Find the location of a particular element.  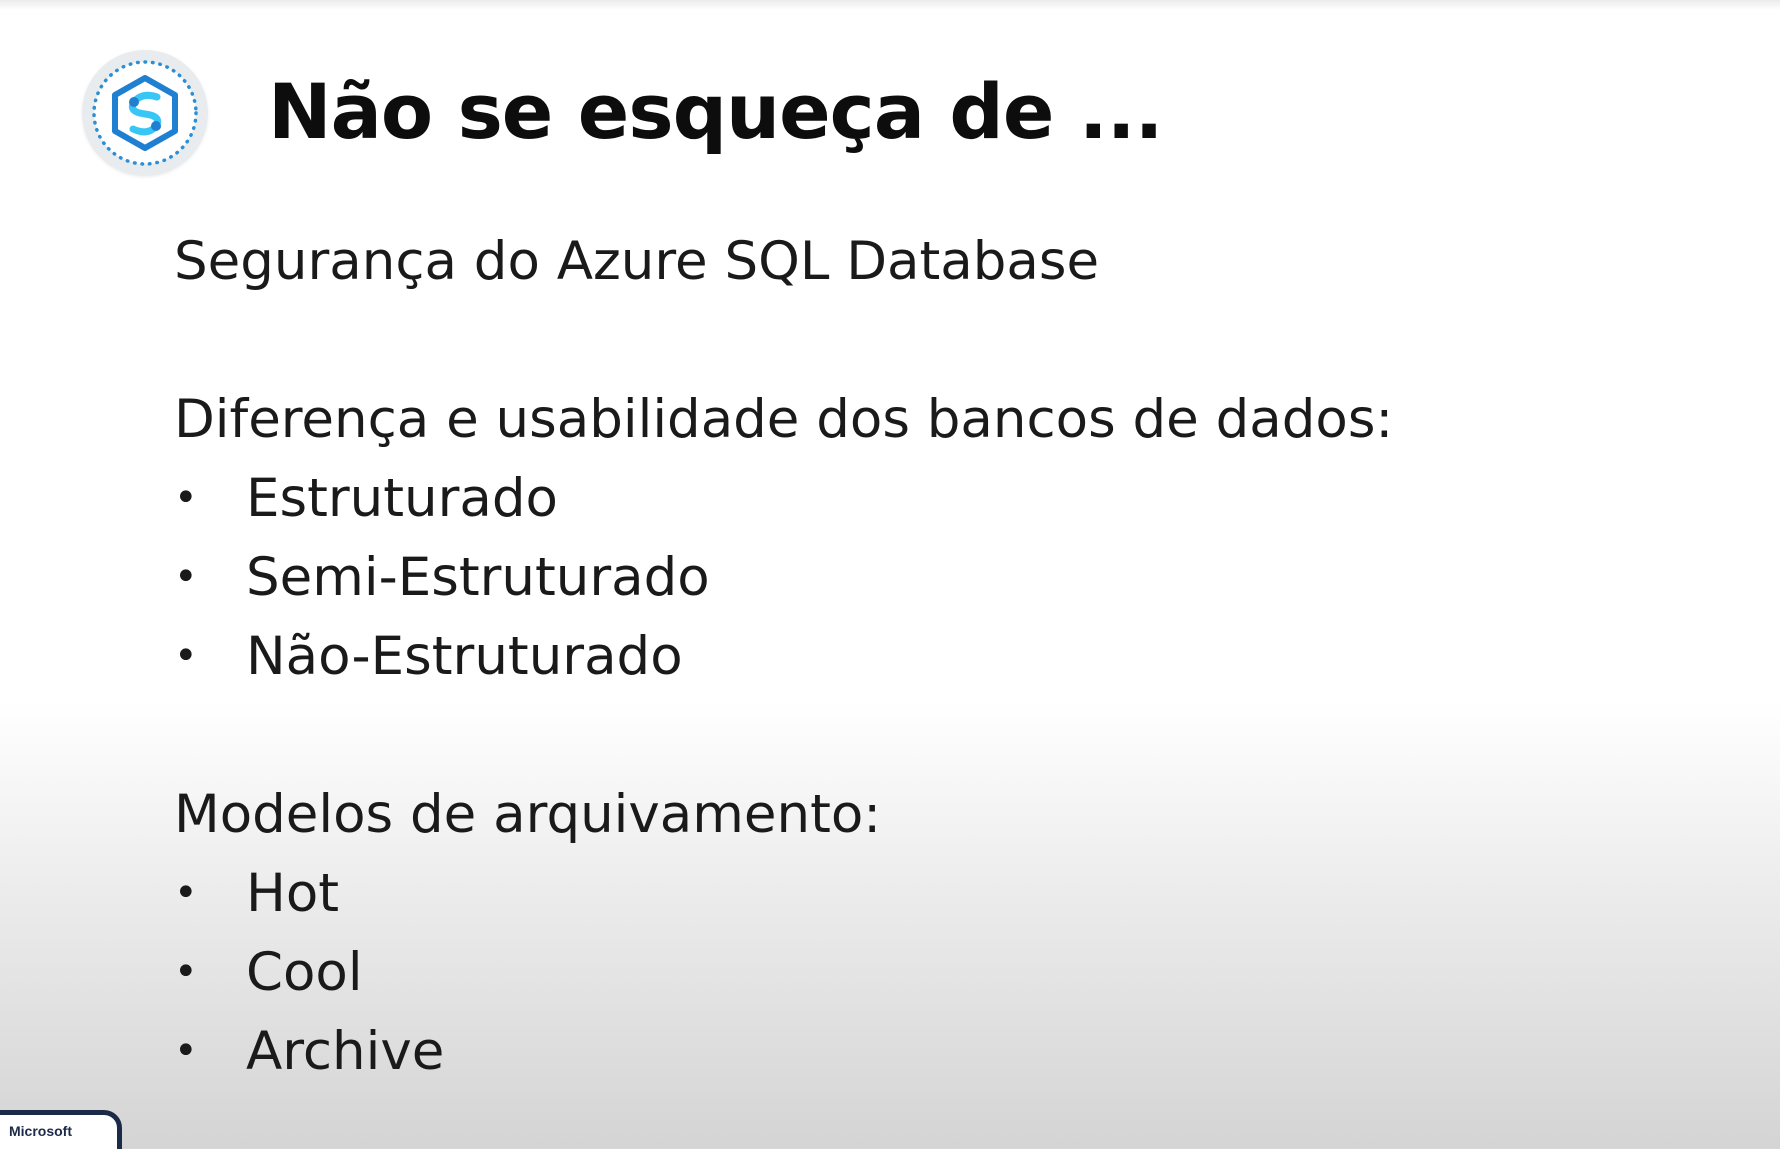

archiving-list: • Hot • Cool • Archive is located at coordinates (783, 972).